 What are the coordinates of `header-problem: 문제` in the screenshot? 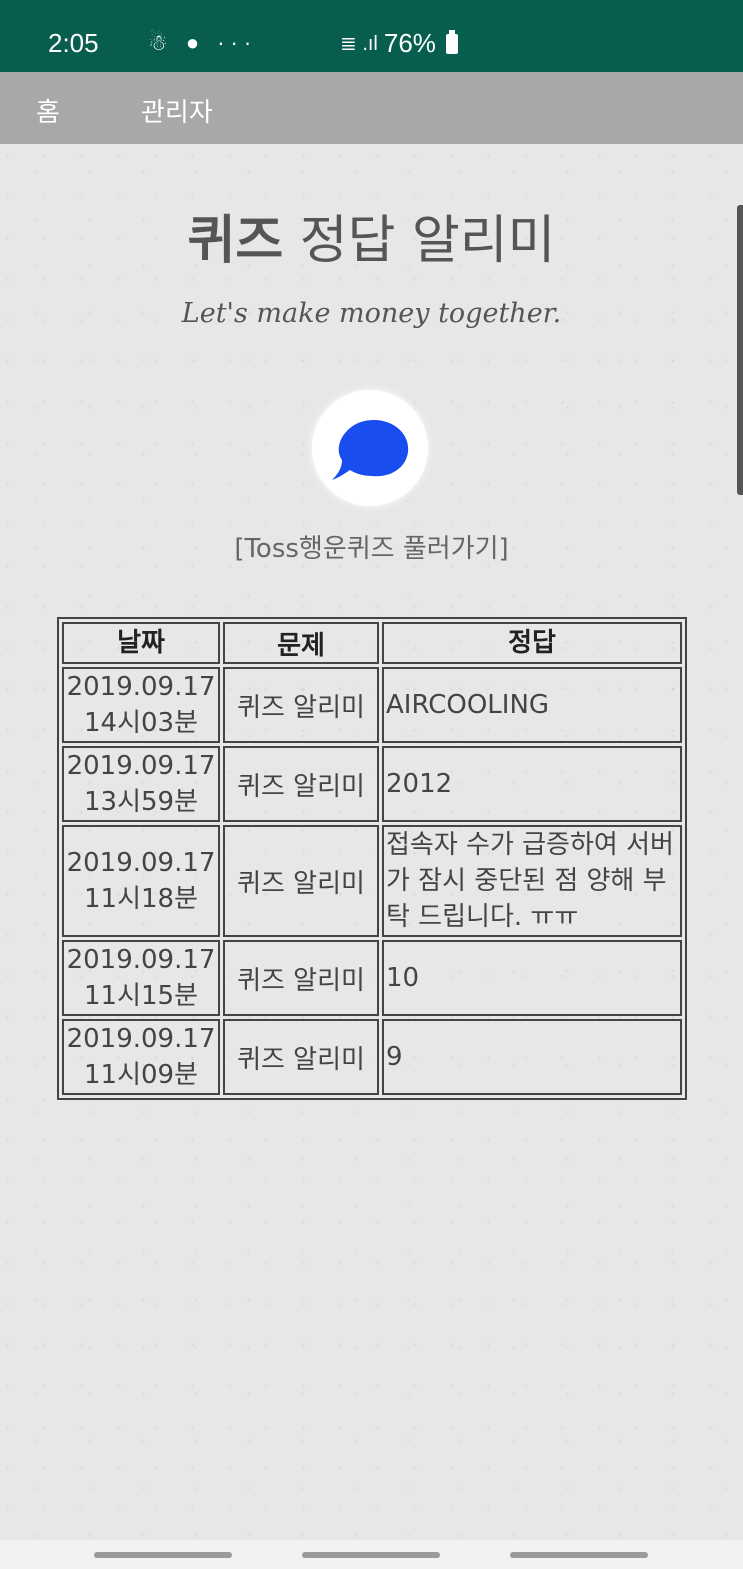 It's located at (301, 643).